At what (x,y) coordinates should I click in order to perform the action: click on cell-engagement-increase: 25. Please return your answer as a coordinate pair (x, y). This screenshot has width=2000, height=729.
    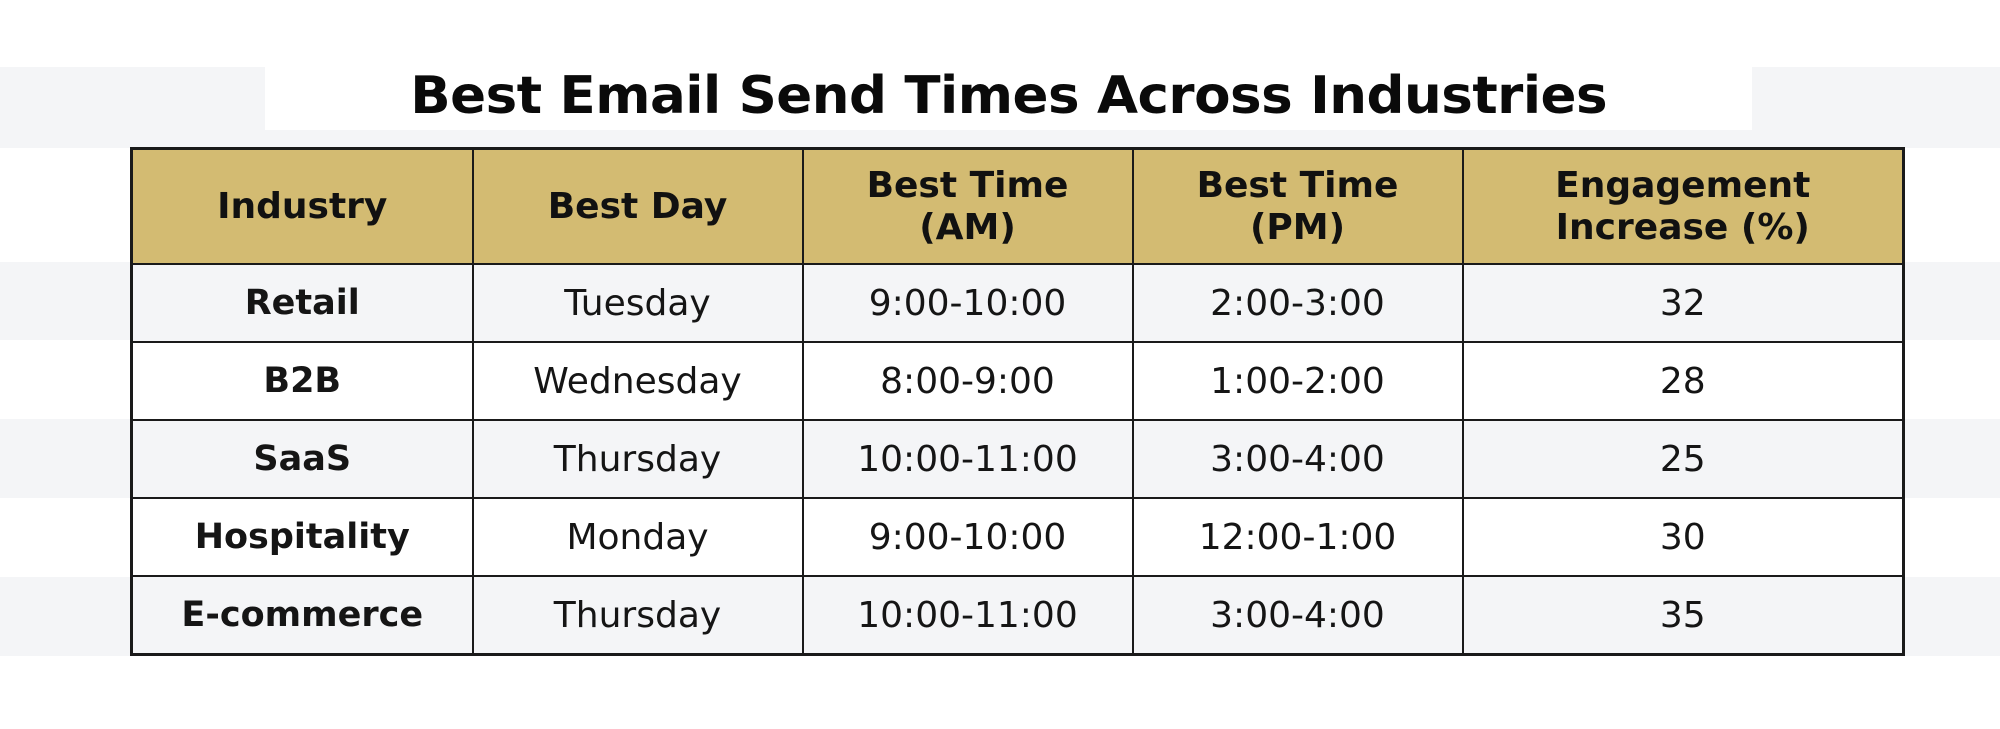
    Looking at the image, I should click on (1683, 459).